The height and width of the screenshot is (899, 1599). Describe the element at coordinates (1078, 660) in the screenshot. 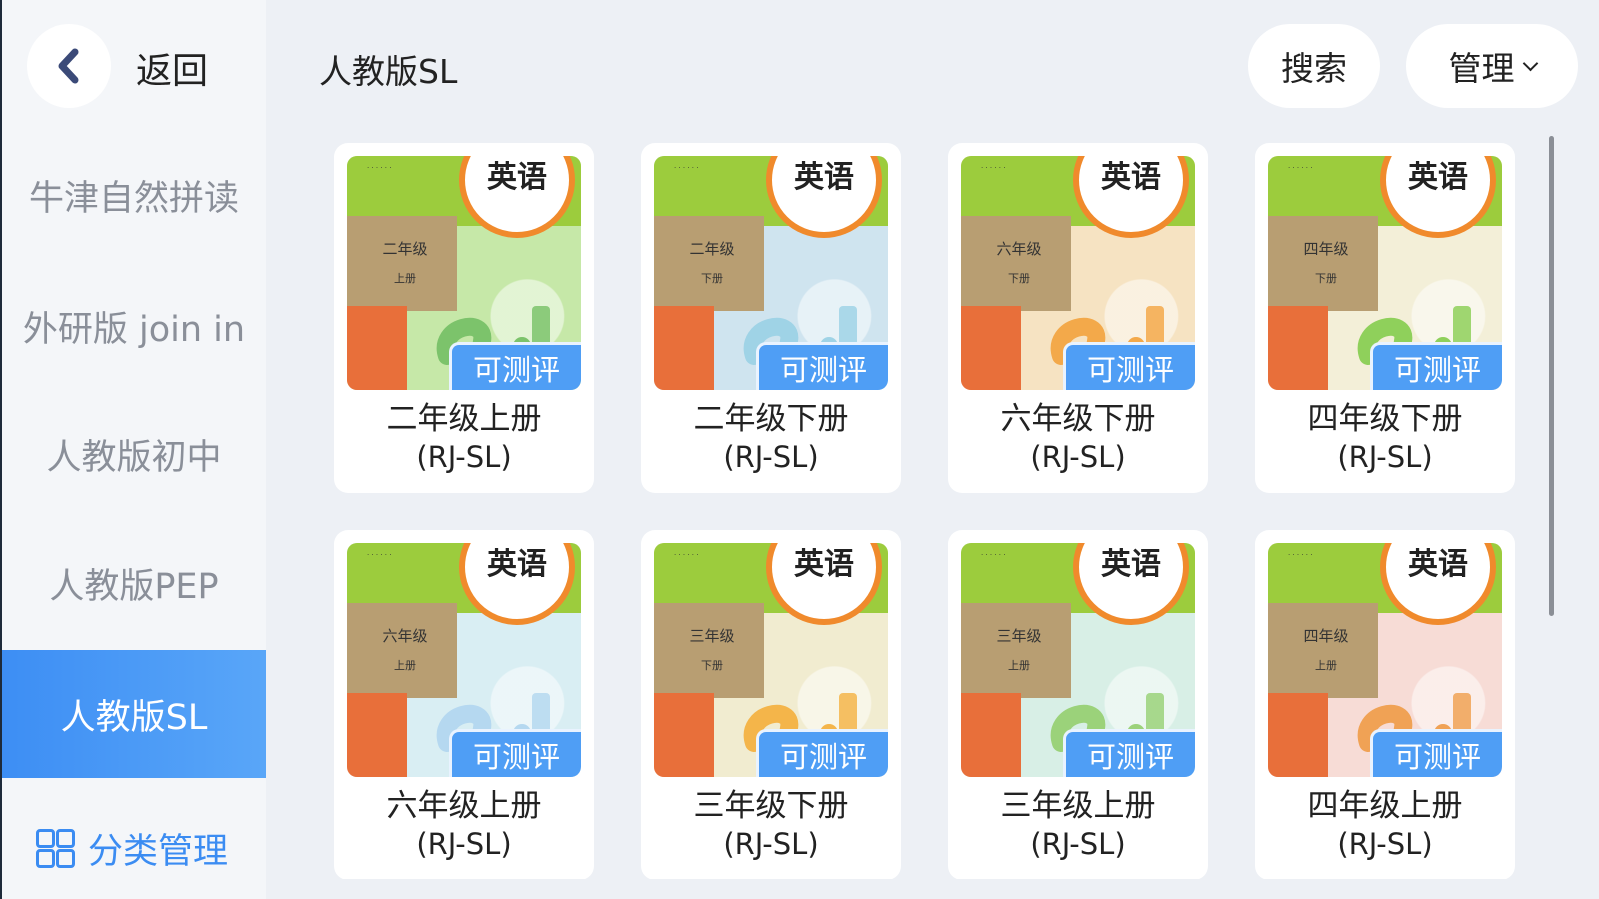

I see `book-cover: · · · · · · 英语 三年级 上册 可测评` at that location.